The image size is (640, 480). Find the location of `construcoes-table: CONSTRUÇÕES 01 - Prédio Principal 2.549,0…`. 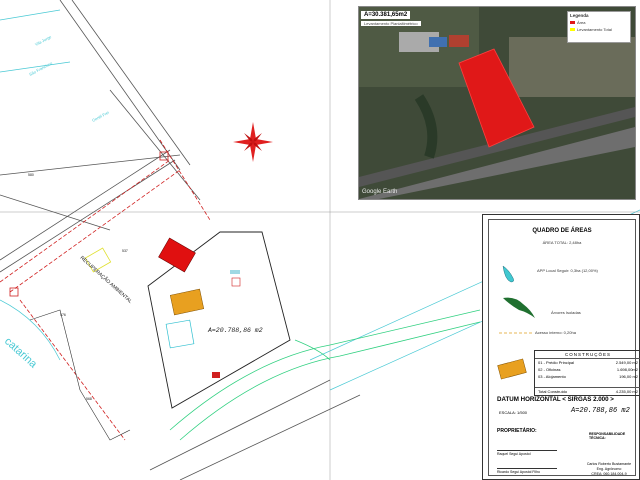

construcoes-table: CONSTRUÇÕES 01 - Prédio Principal 2.549,0… is located at coordinates (587, 373).